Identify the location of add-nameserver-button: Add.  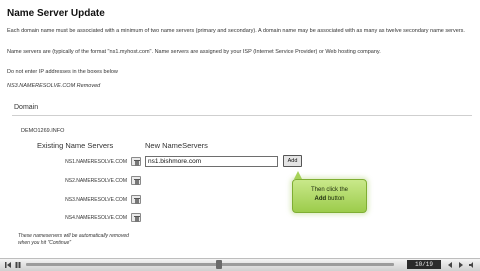
(292, 161).